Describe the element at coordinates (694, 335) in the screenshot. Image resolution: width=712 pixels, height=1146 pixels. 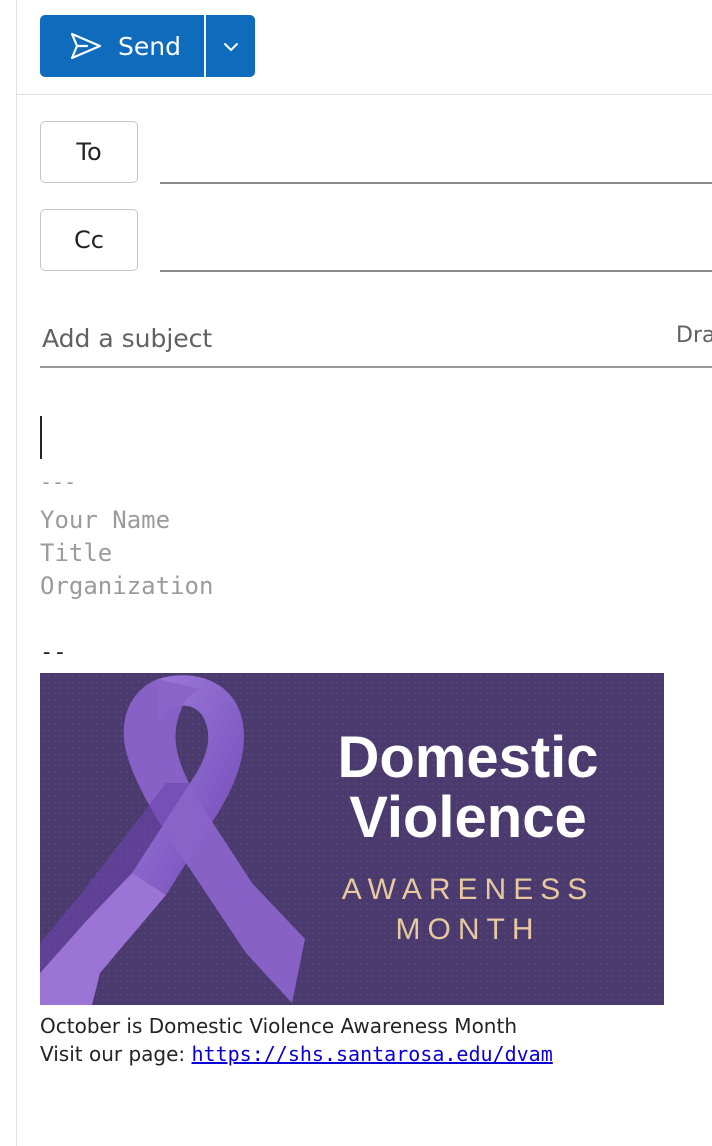
I see `draft-status: Dra` at that location.